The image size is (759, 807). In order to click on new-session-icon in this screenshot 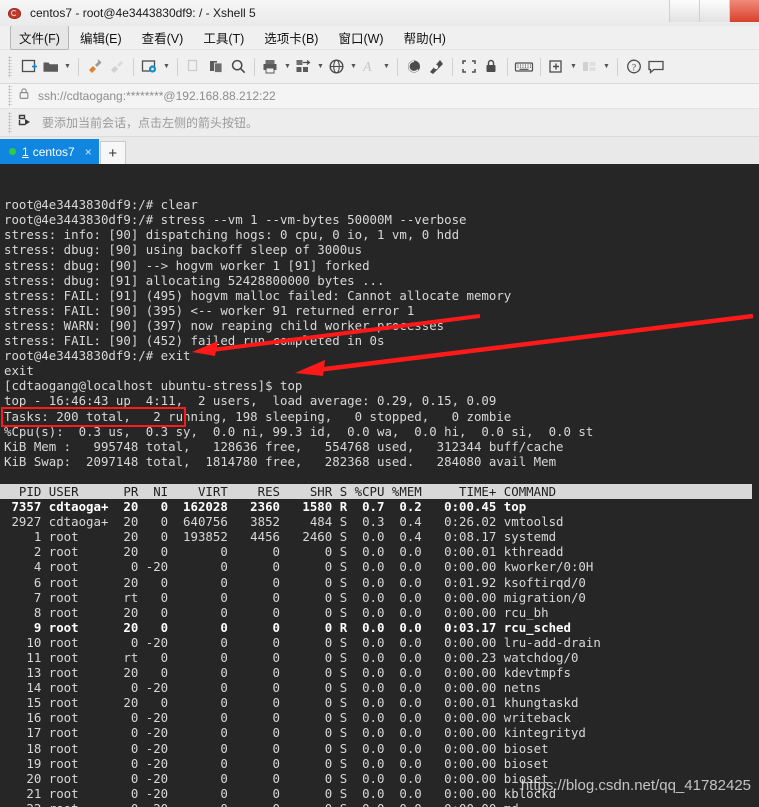, I will do `click(29, 67)`.